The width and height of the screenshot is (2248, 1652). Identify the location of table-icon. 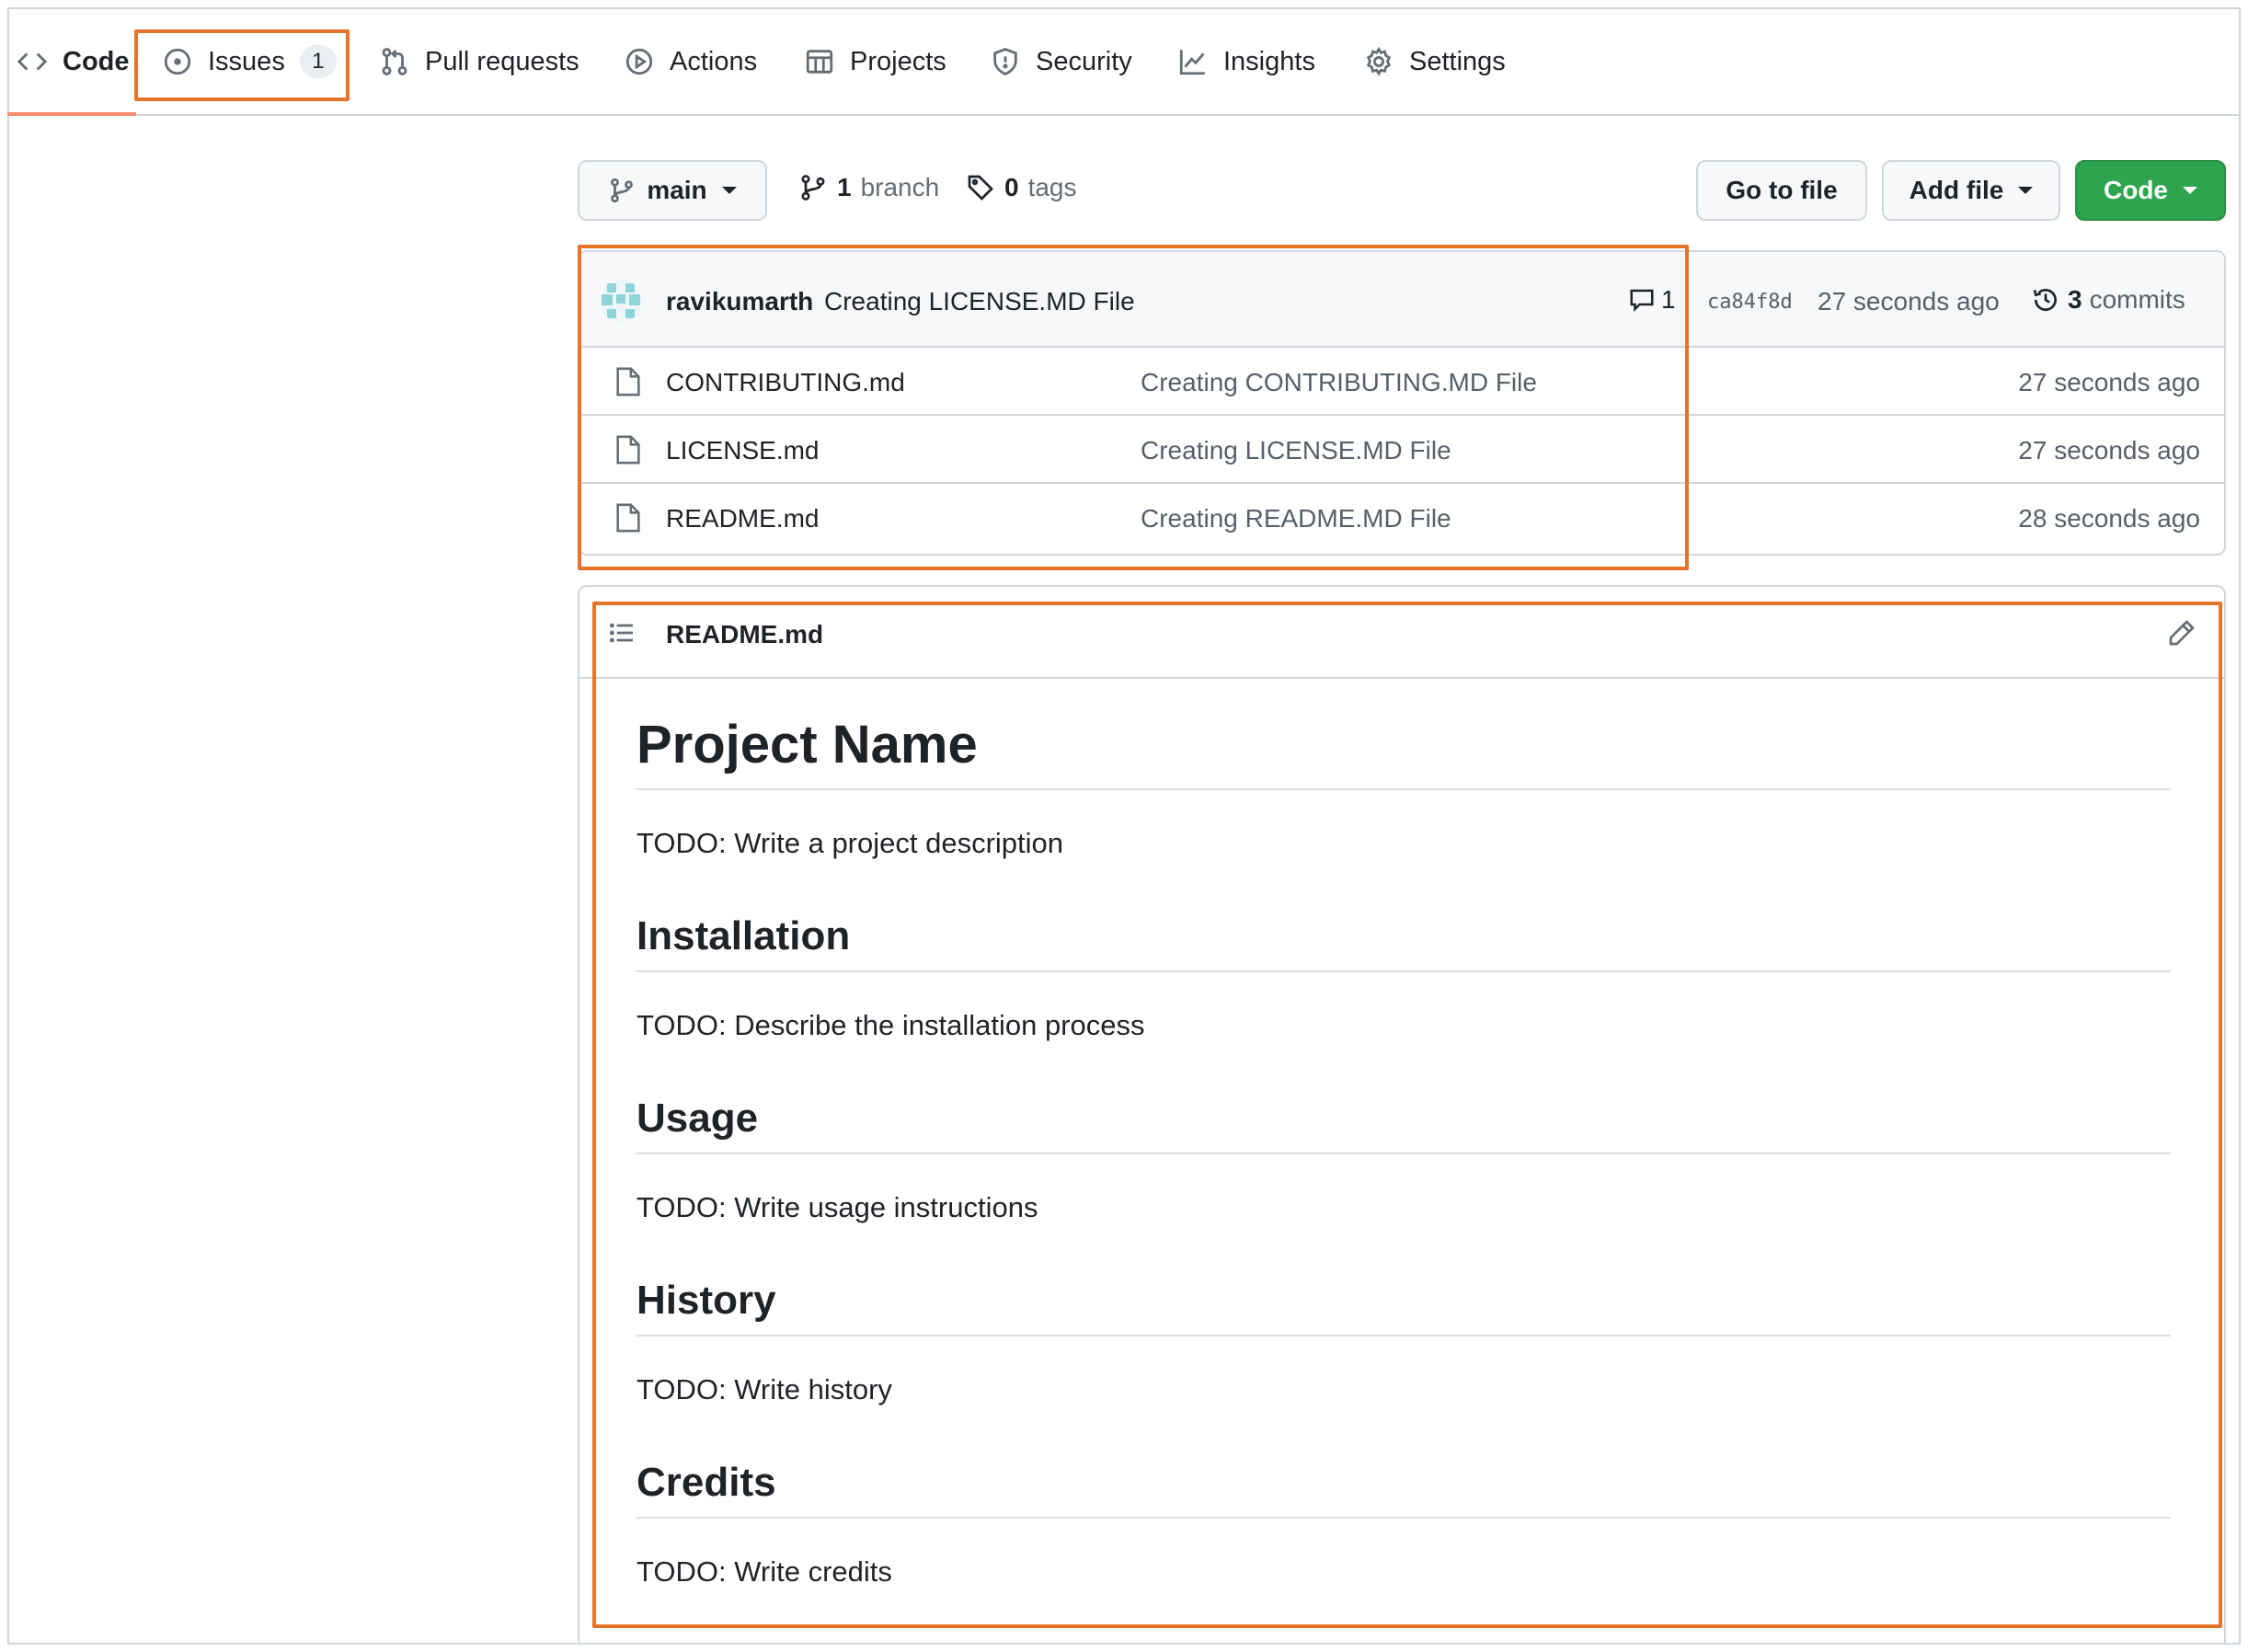
(819, 62).